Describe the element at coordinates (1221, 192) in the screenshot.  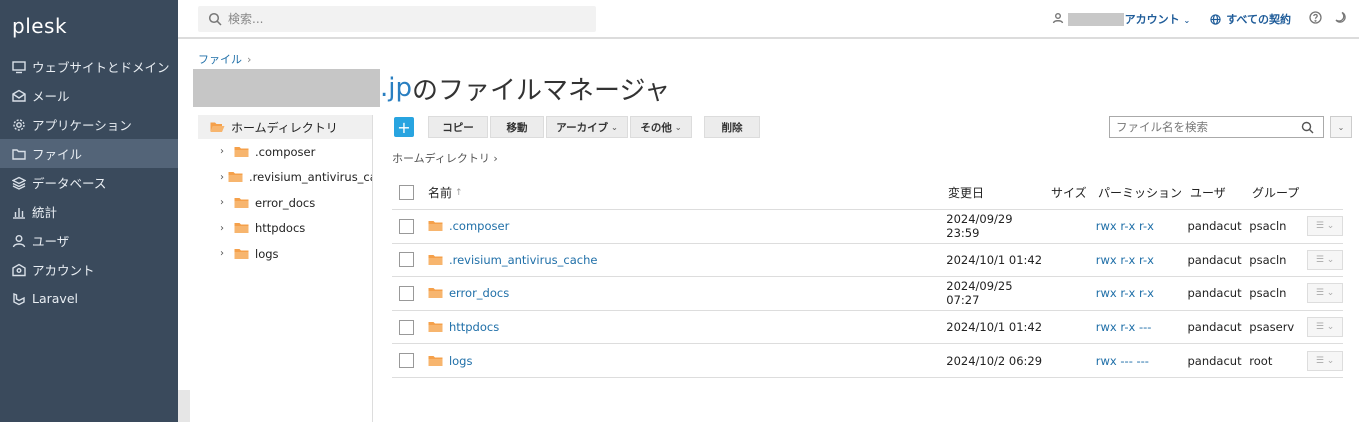
I see `column-user: ユーザ` at that location.